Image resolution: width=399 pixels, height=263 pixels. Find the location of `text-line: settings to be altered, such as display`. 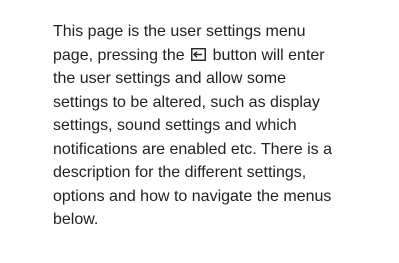

text-line: settings to be altered, such as display is located at coordinates (186, 102).